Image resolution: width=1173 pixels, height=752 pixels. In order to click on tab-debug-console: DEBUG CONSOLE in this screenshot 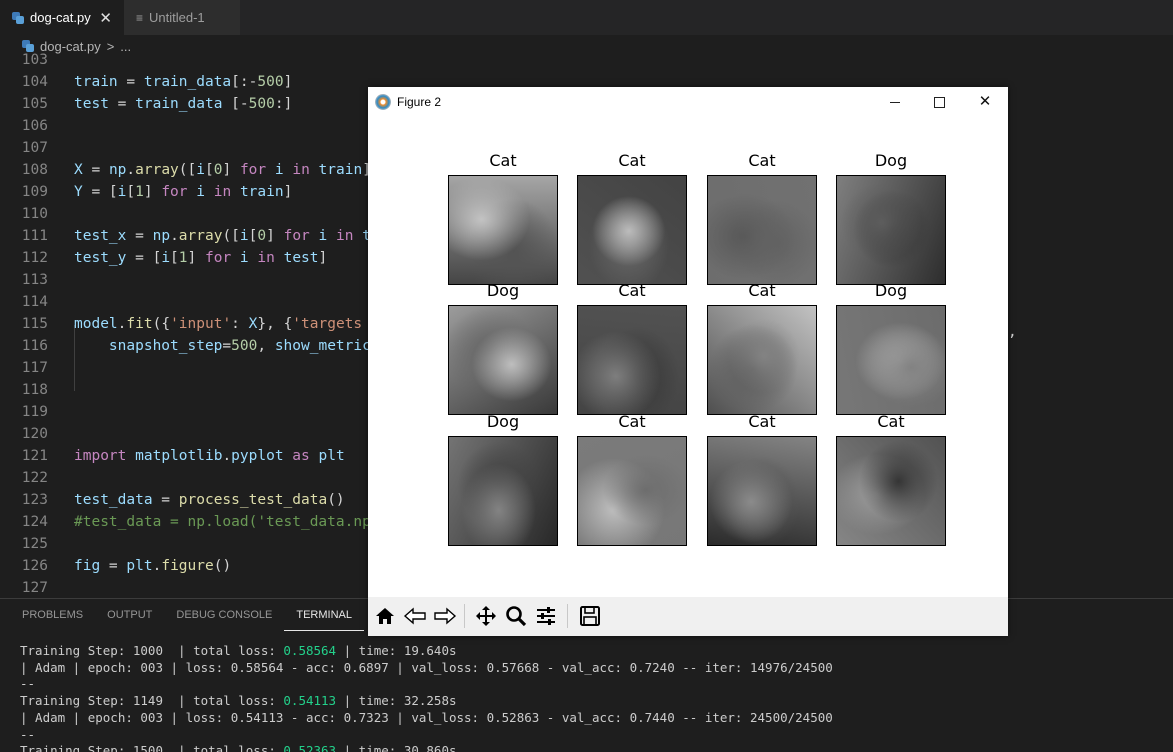, I will do `click(224, 615)`.